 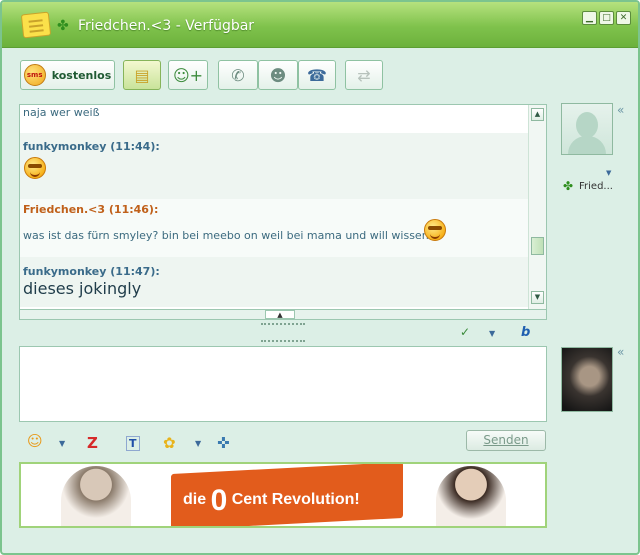 I want to click on message-time: (11:44):, so click(x=135, y=146).